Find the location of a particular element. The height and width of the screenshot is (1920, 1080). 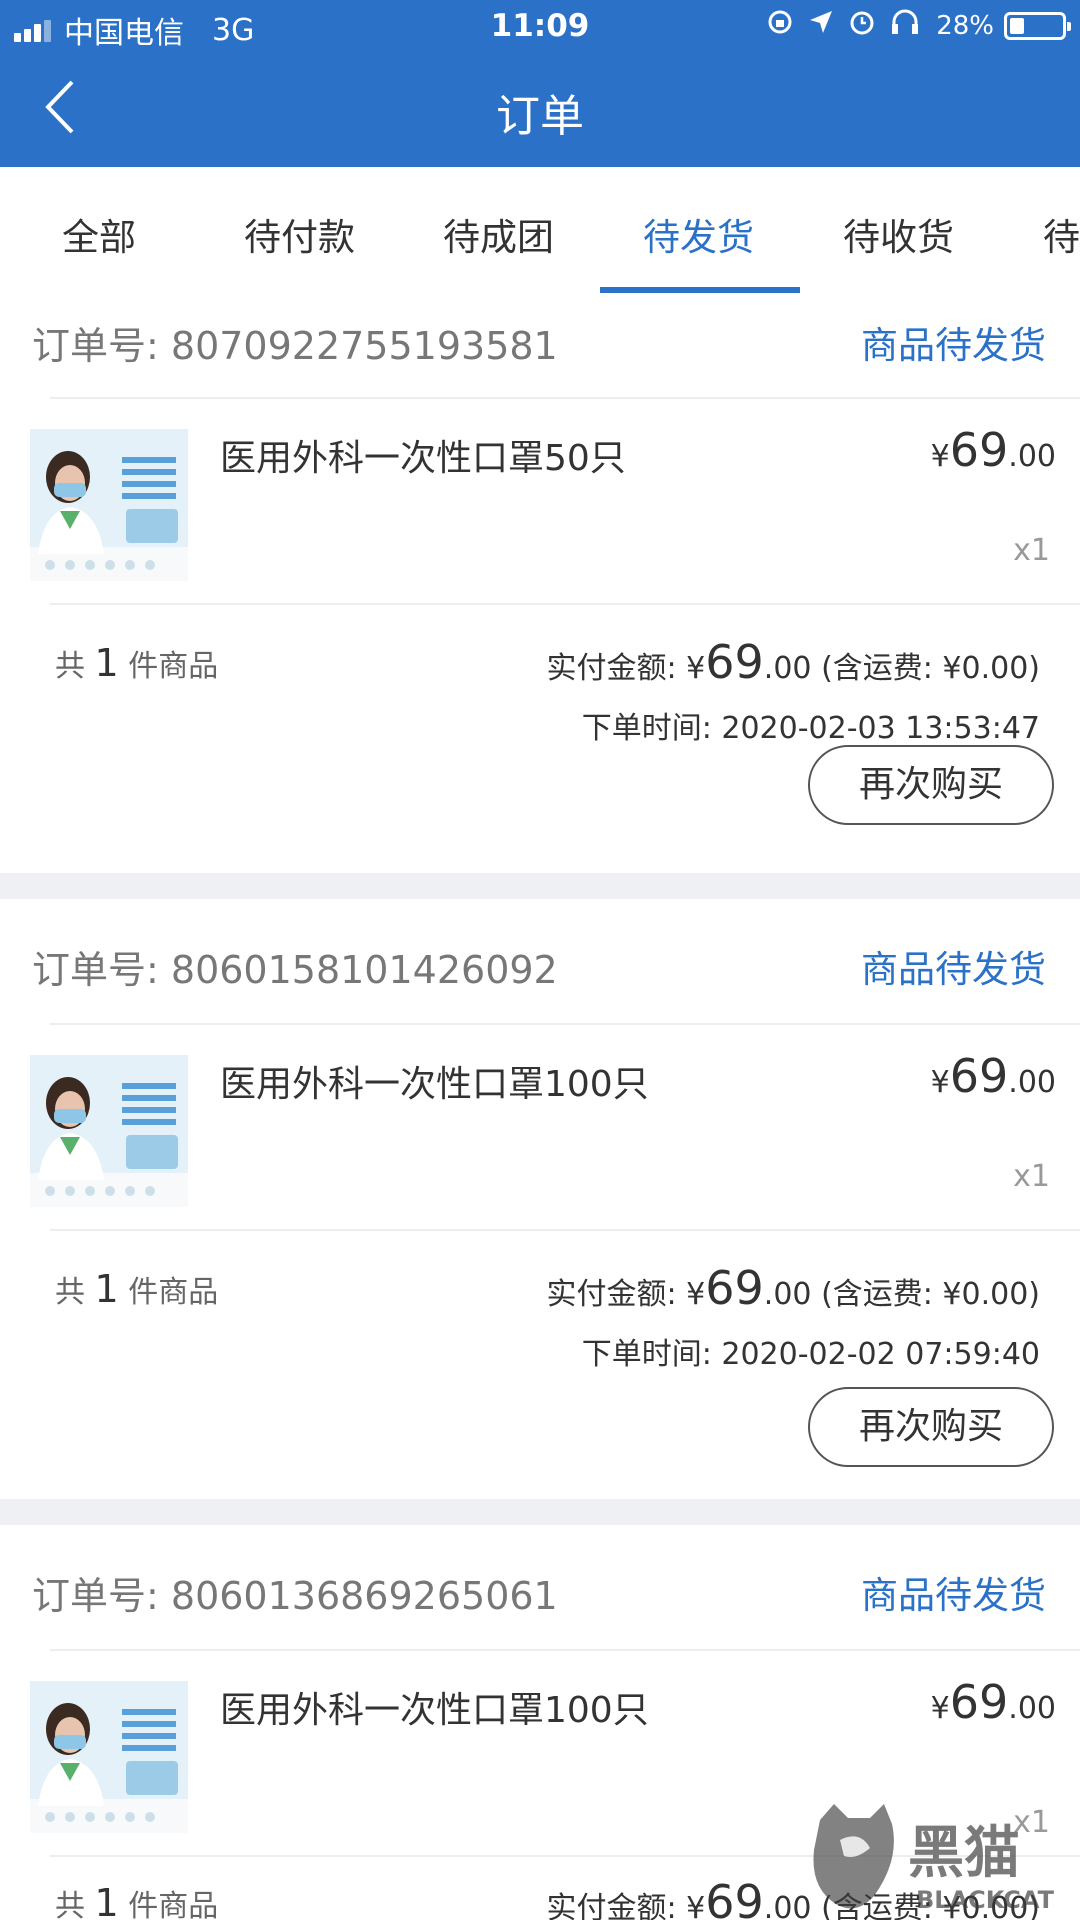

order-number-value: 8060158101426092 is located at coordinates (364, 970).